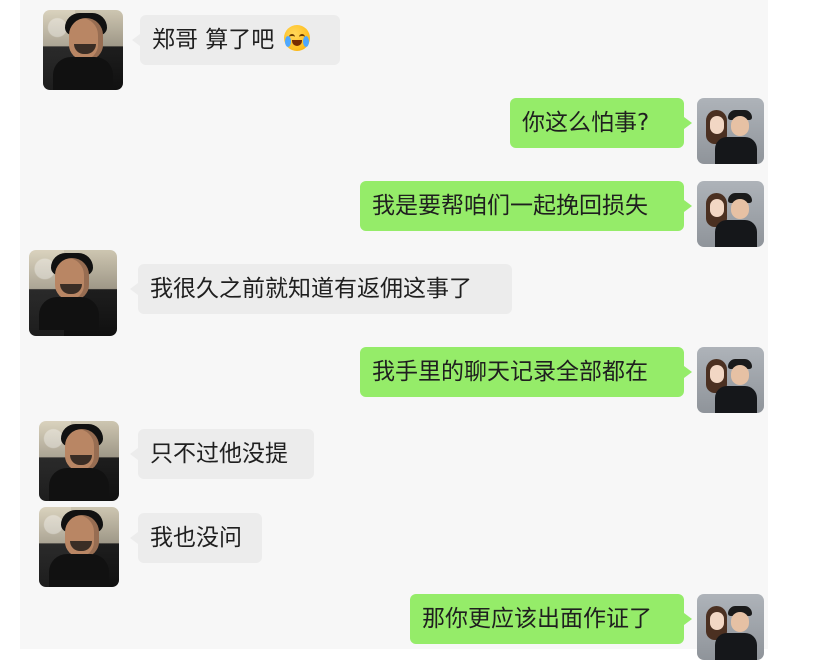  I want to click on message-text: 我是要帮咱们一起挽回损失, so click(510, 206).